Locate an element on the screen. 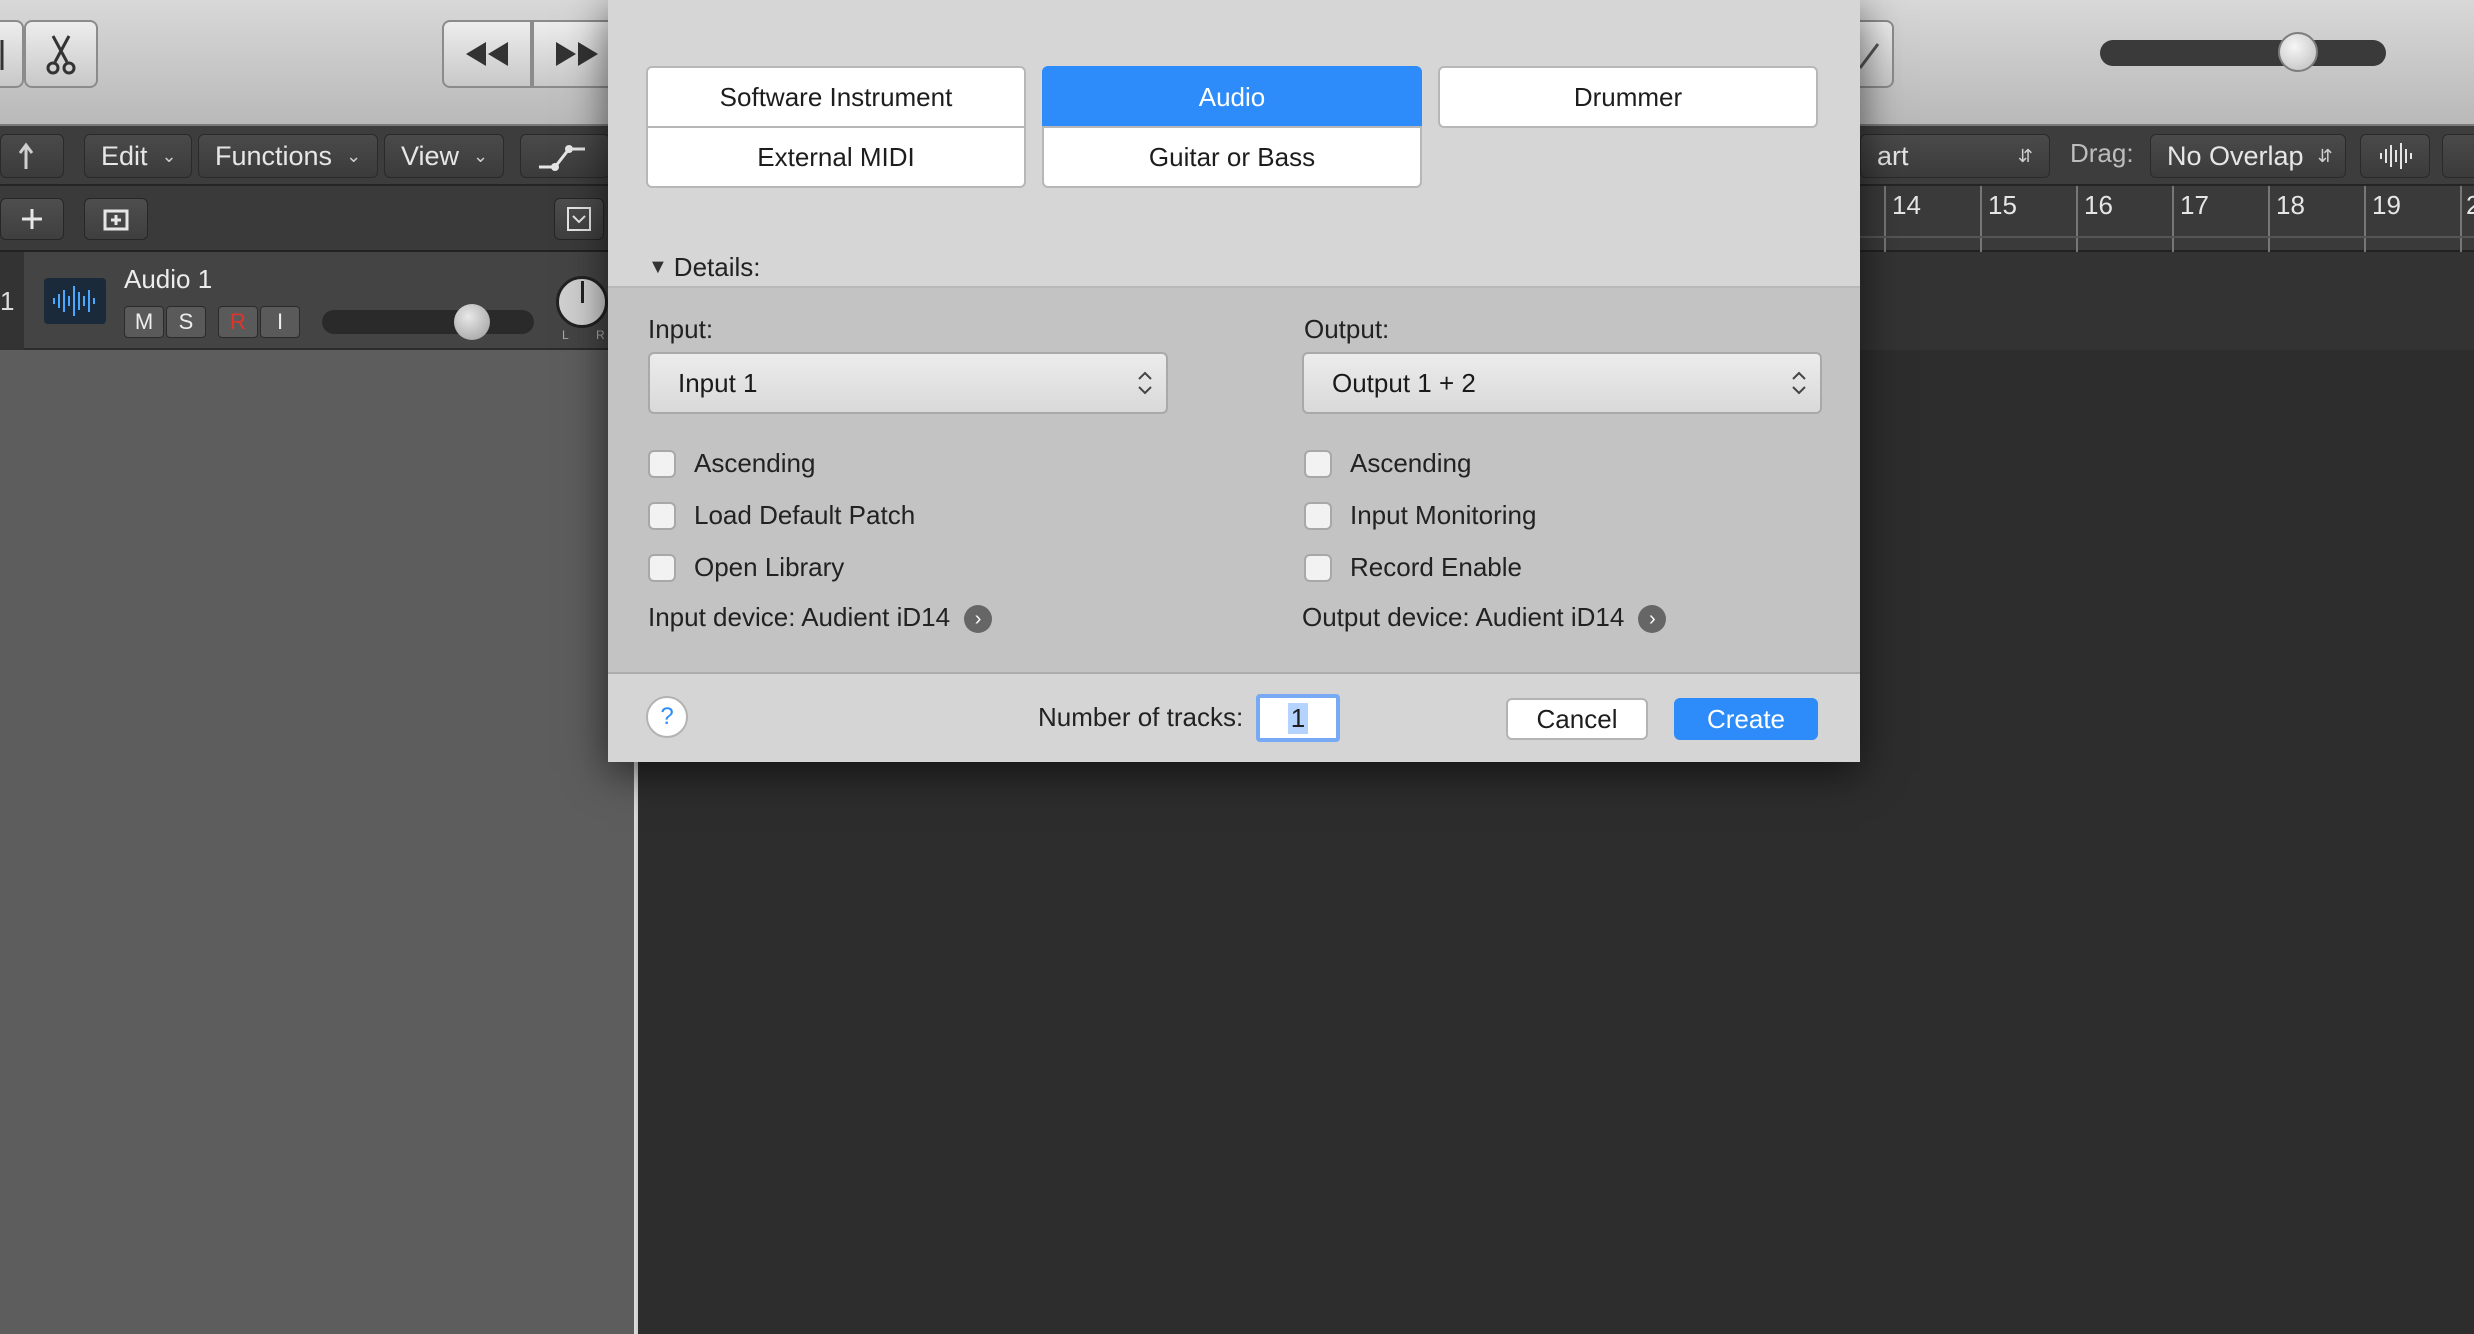 The width and height of the screenshot is (2474, 1334). number-of-tracks-value: 1 is located at coordinates (1298, 718).